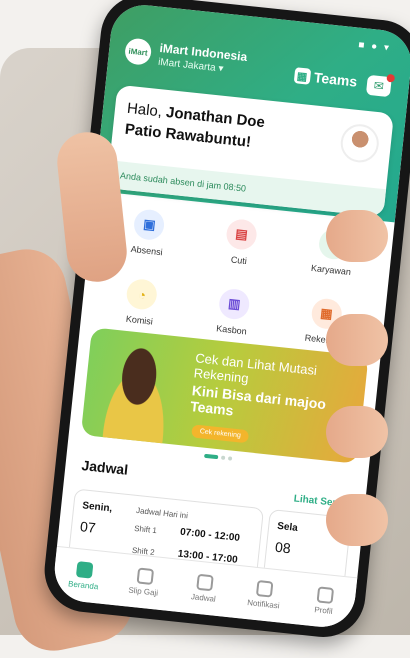 Image resolution: width=410 pixels, height=658 pixels. I want to click on teams-brand: ▦ Teams, so click(325, 78).